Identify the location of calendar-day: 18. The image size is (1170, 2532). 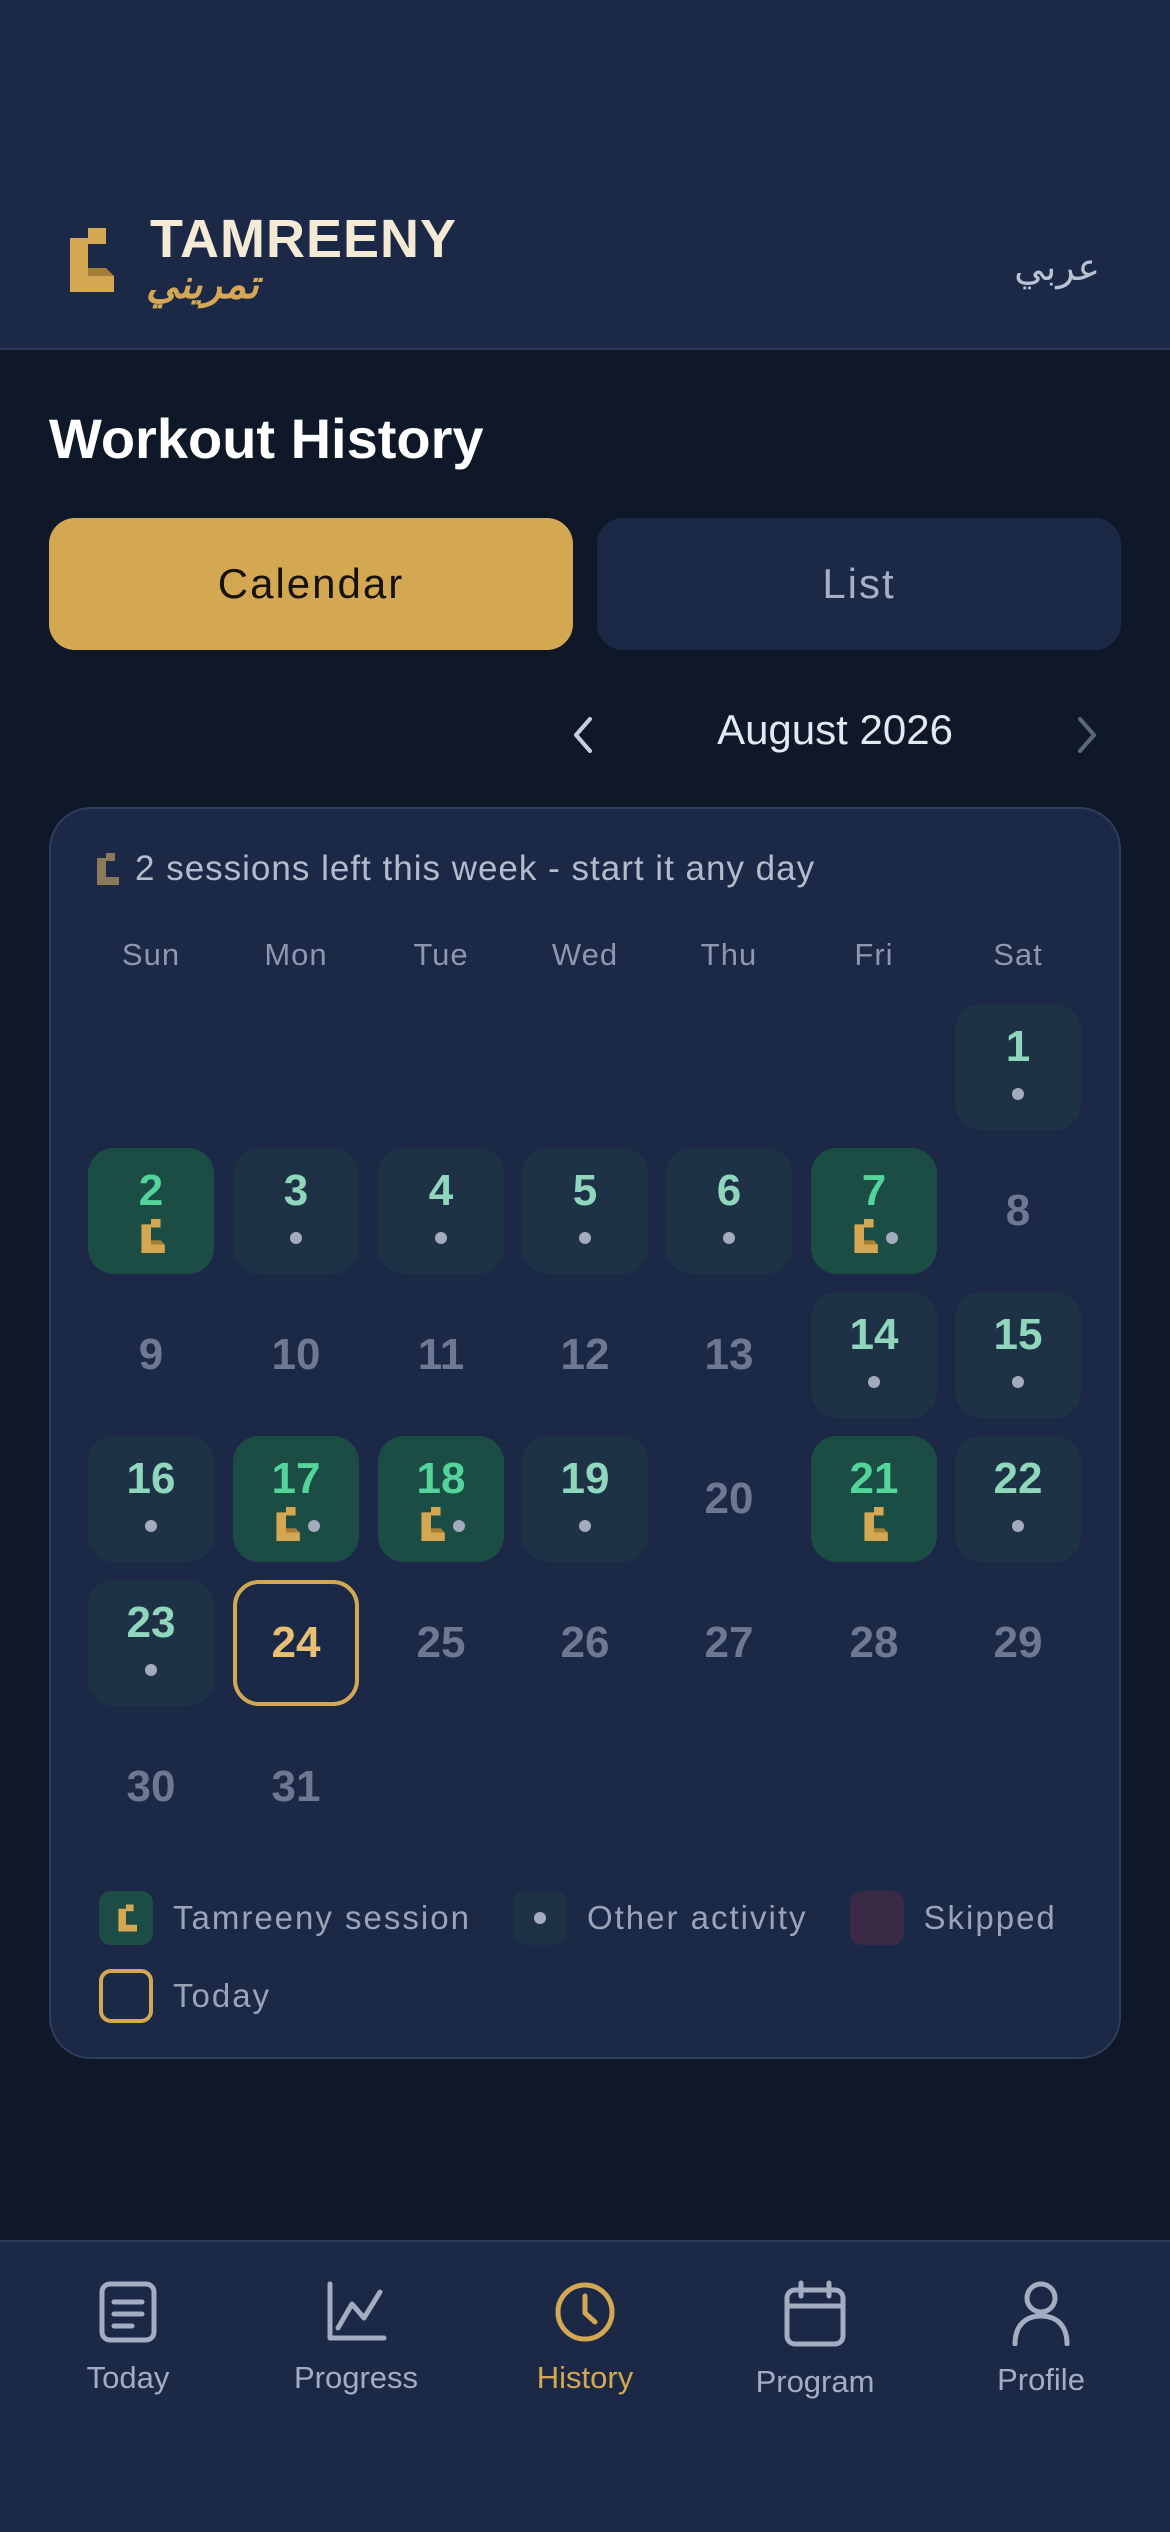
(441, 1499).